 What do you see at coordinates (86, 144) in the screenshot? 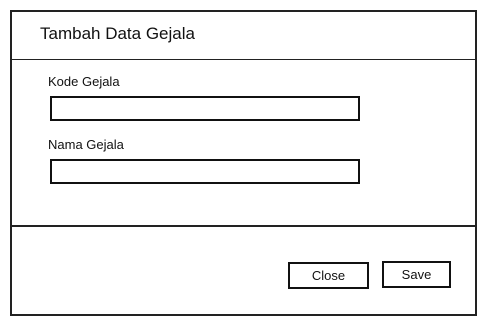
I see `nama-gejala-label: Nama Gejala` at bounding box center [86, 144].